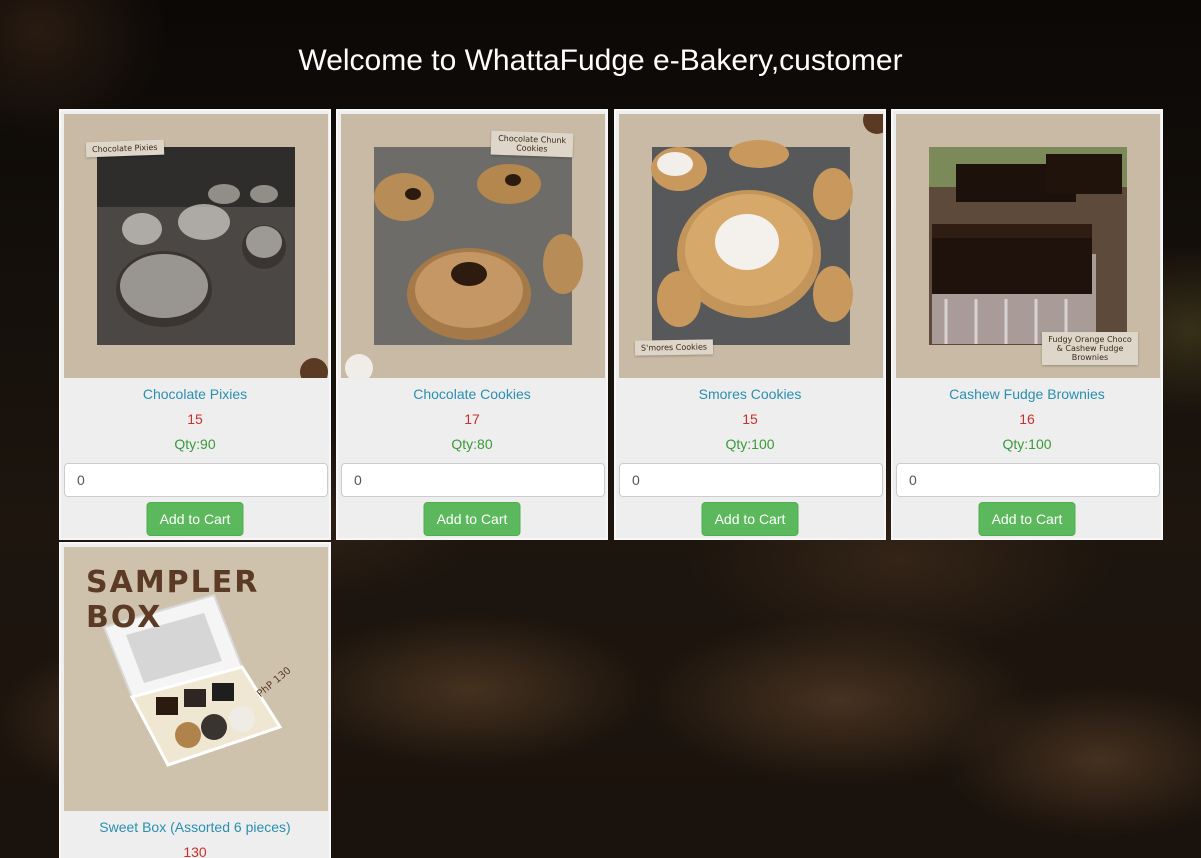 Image resolution: width=1201 pixels, height=858 pixels. Describe the element at coordinates (1027, 394) in the screenshot. I see `product-name: Cashew Fudge Brownies` at that location.